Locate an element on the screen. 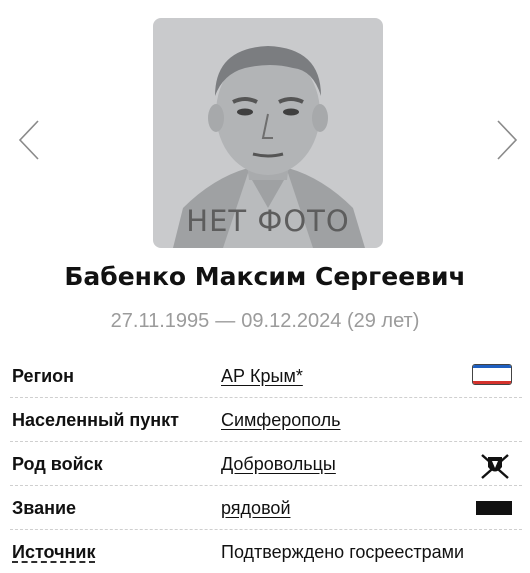 Image resolution: width=530 pixels, height=573 pixels. locality-link: Симферополь is located at coordinates (281, 420).